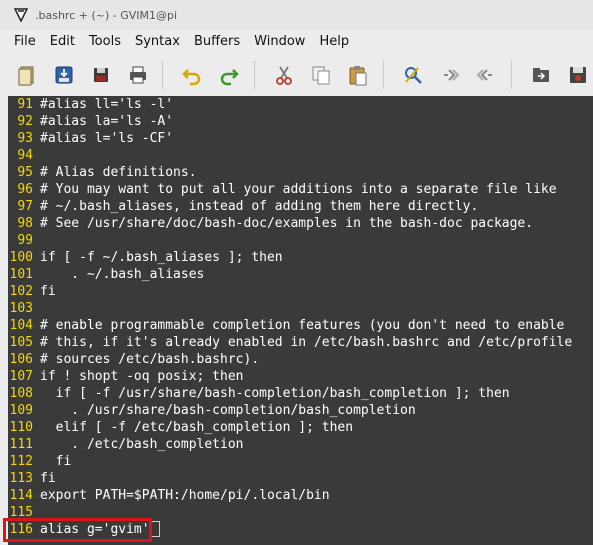 This screenshot has height=545, width=593. What do you see at coordinates (25, 223) in the screenshot?
I see `line-number: 98` at bounding box center [25, 223].